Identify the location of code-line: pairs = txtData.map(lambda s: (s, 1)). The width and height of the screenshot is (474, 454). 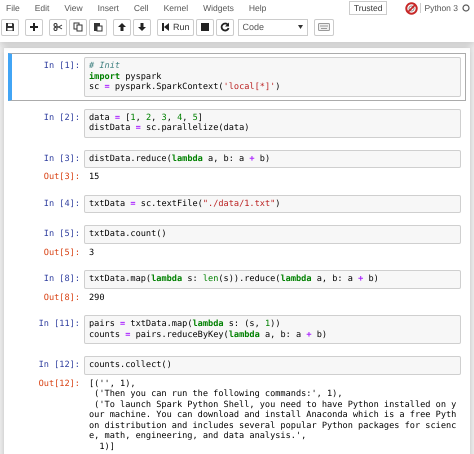
(185, 324).